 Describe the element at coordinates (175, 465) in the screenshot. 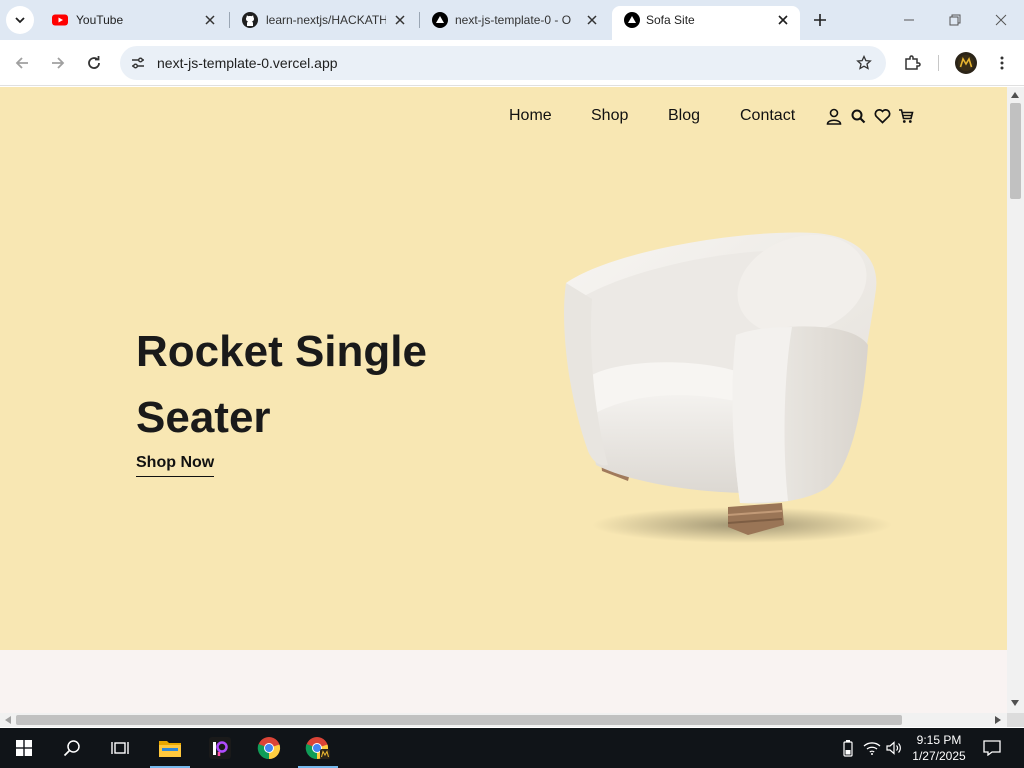

I see `shop-now-link: Shop Now` at that location.